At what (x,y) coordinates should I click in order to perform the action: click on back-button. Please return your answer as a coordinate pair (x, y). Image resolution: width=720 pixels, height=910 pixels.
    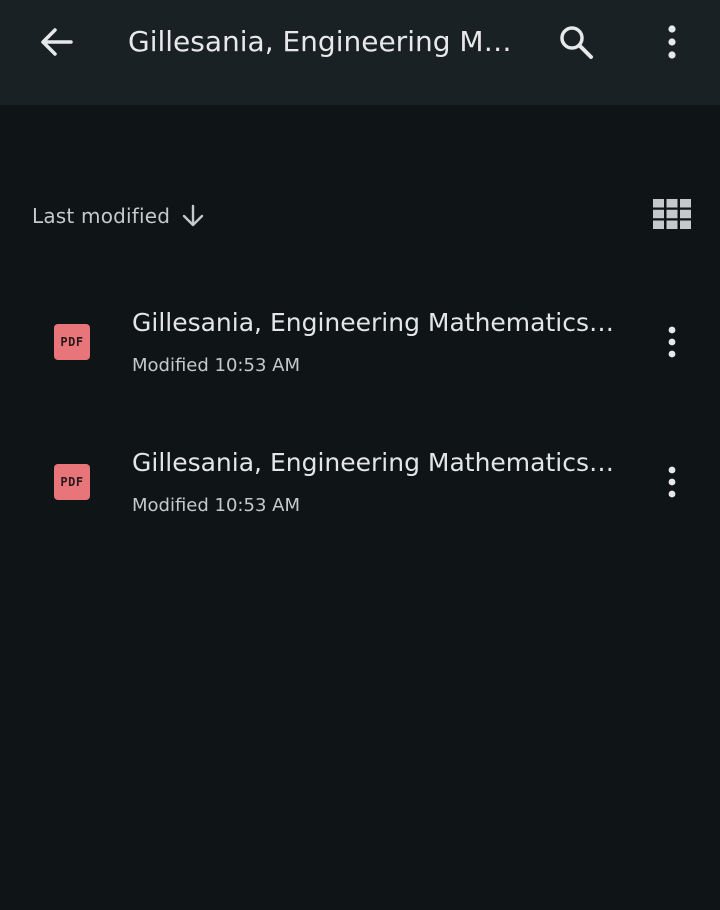
    Looking at the image, I should click on (56, 42).